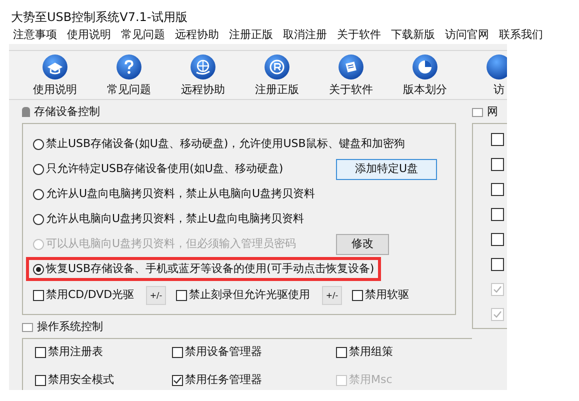  What do you see at coordinates (219, 144) in the screenshot?
I see `radio-option: 禁止USB存储设备(如U盘、移动硬盘)，允许使用USB鼠标、键盘和加密狗` at bounding box center [219, 144].